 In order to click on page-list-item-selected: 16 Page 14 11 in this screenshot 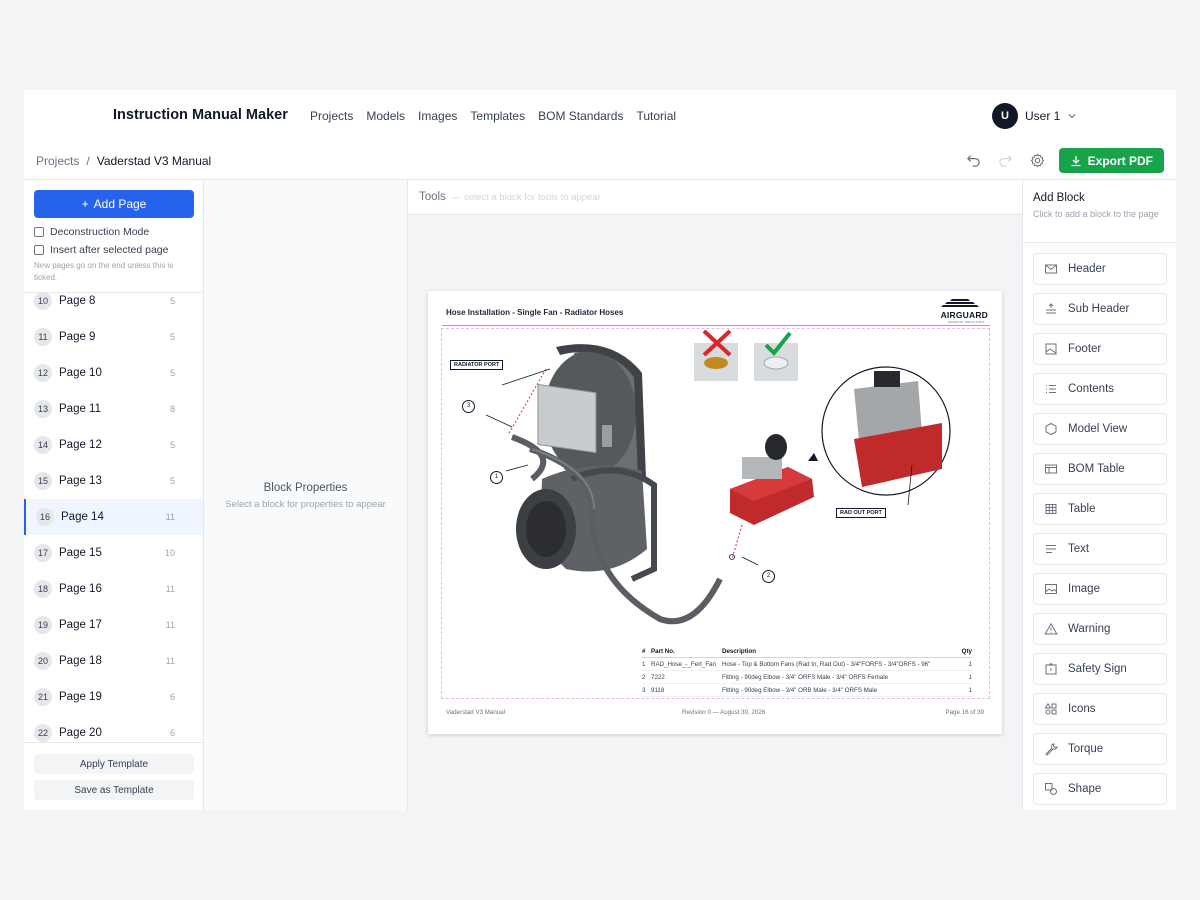, I will do `click(113, 517)`.